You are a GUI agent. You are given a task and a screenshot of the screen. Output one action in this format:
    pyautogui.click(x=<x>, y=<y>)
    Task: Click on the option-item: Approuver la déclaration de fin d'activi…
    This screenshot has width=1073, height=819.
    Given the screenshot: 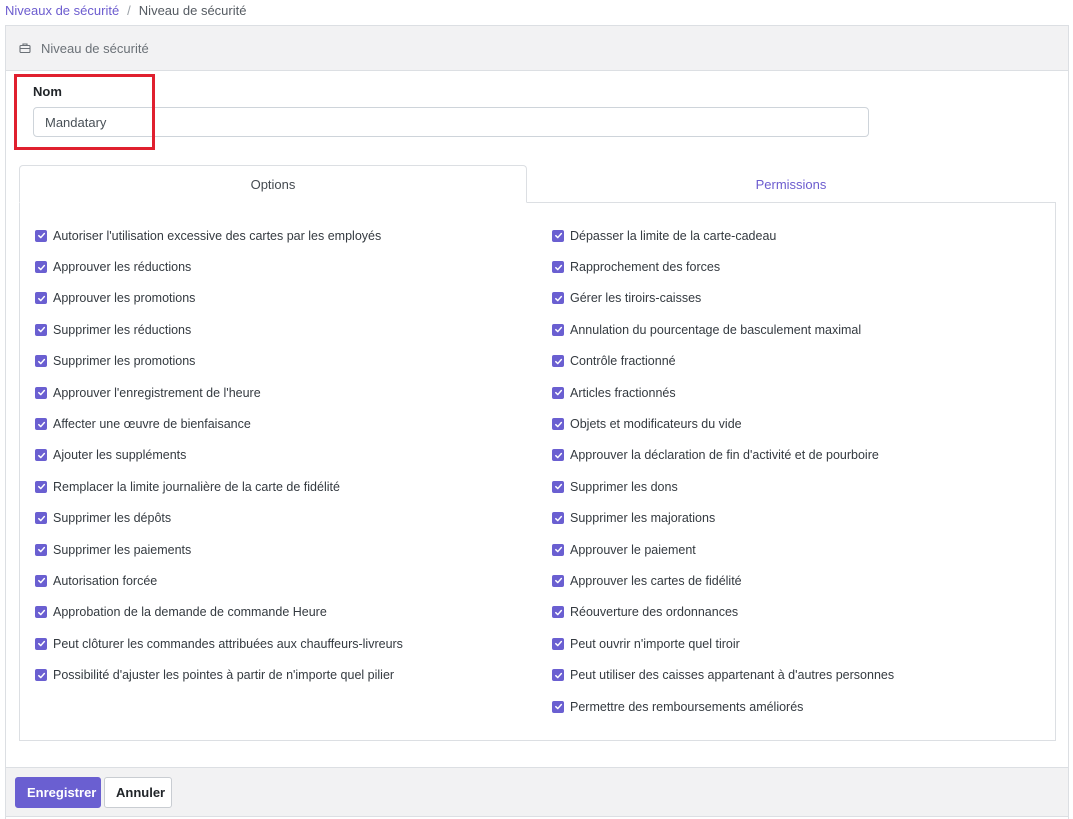 What is the action you would take?
    pyautogui.click(x=803, y=455)
    